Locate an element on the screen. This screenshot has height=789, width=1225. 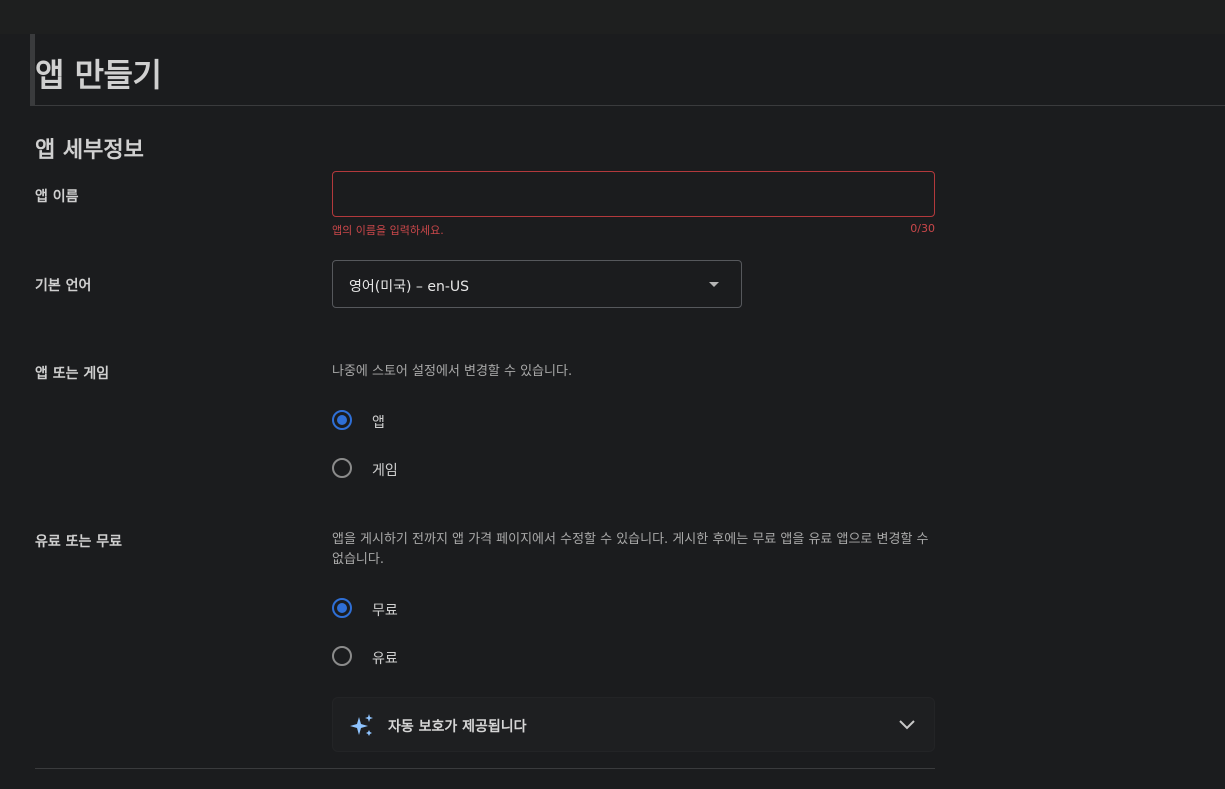
page-header: 앱 만들기 is located at coordinates (627, 70).